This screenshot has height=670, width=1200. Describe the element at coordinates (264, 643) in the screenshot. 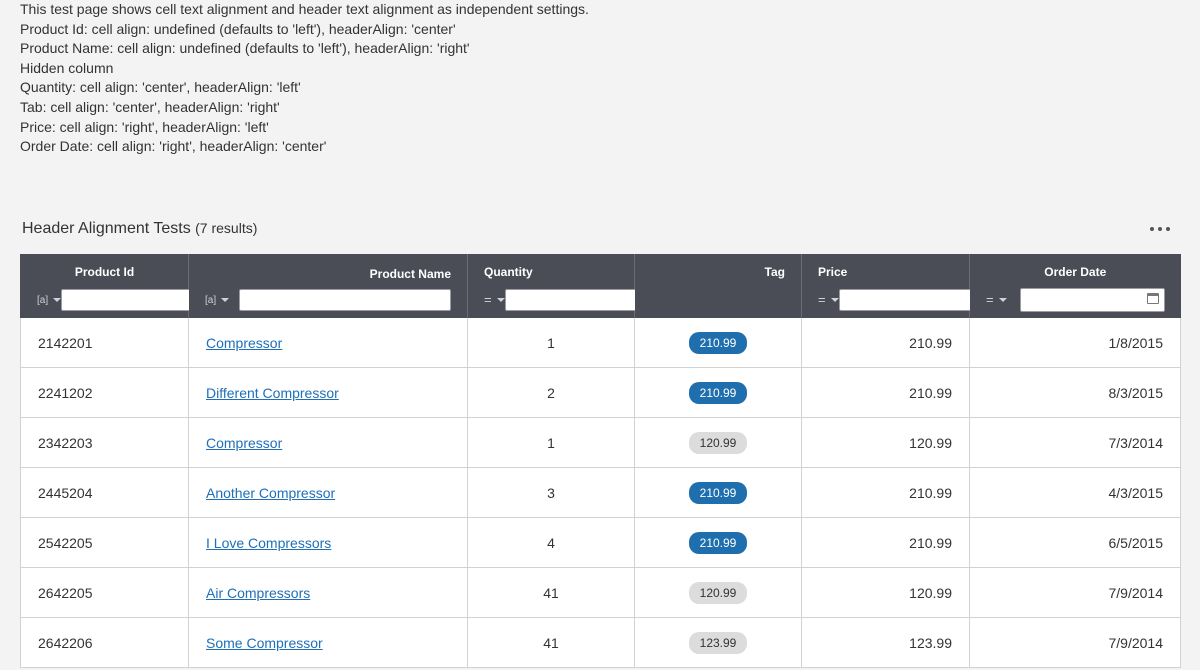

I see `product-link: Some Compressor` at that location.